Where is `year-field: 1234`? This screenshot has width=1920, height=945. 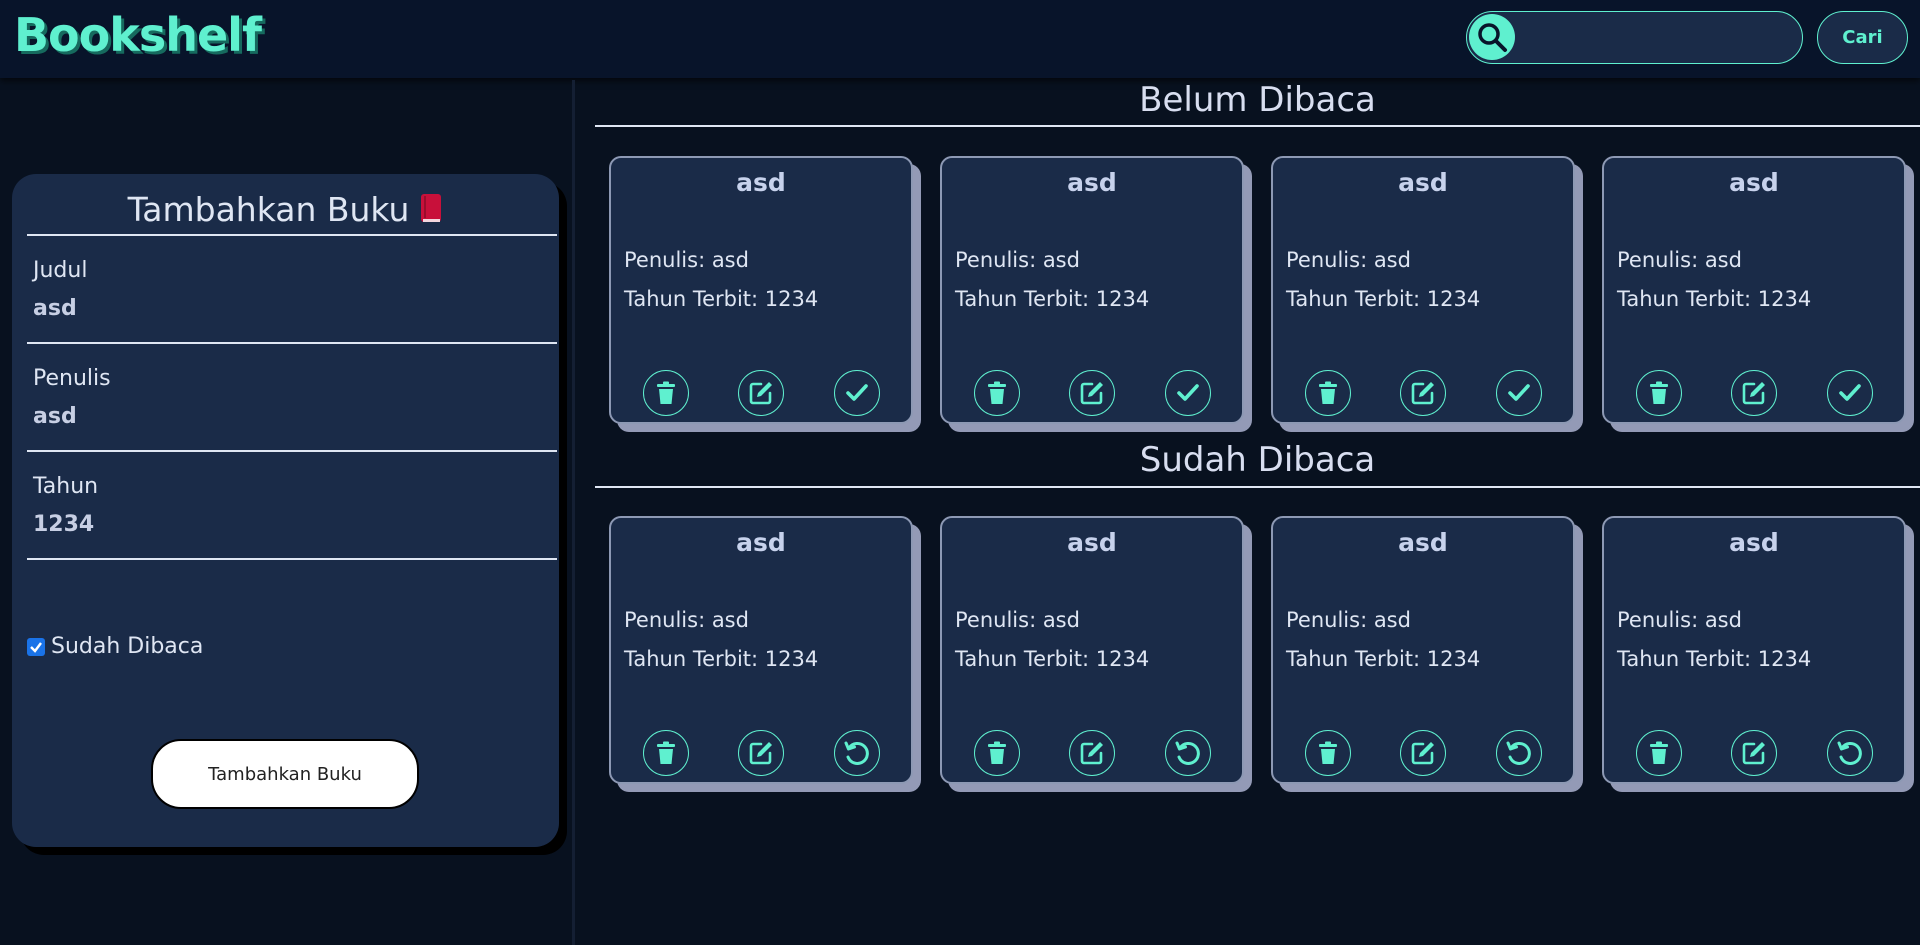
year-field: 1234 is located at coordinates (283, 524).